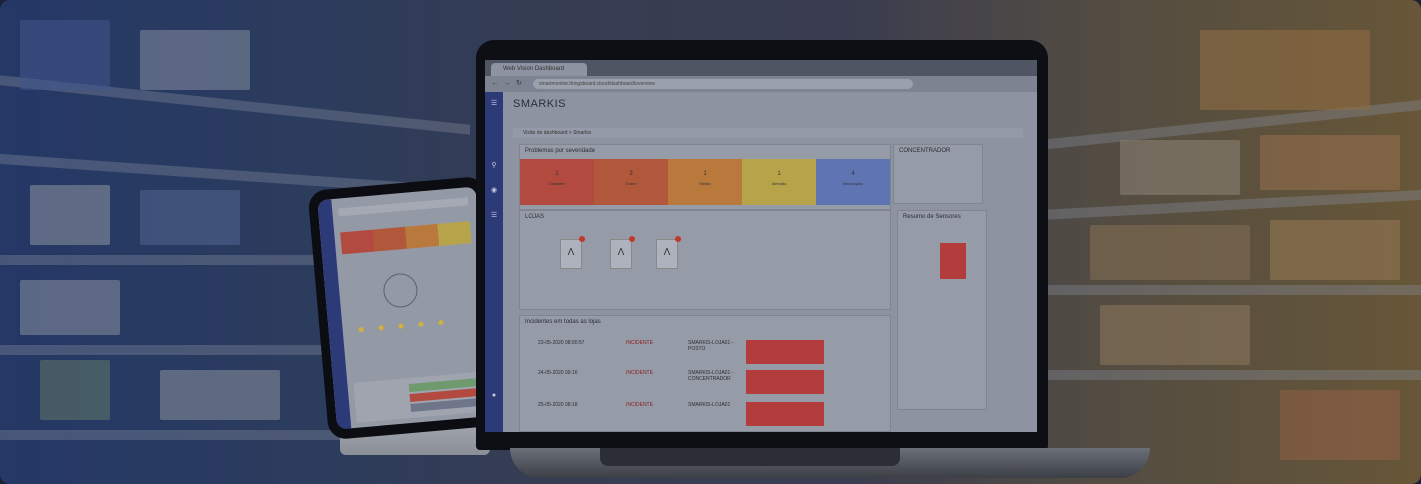 The width and height of the screenshot is (1421, 484). What do you see at coordinates (422, 397) in the screenshot?
I see `phone-table` at bounding box center [422, 397].